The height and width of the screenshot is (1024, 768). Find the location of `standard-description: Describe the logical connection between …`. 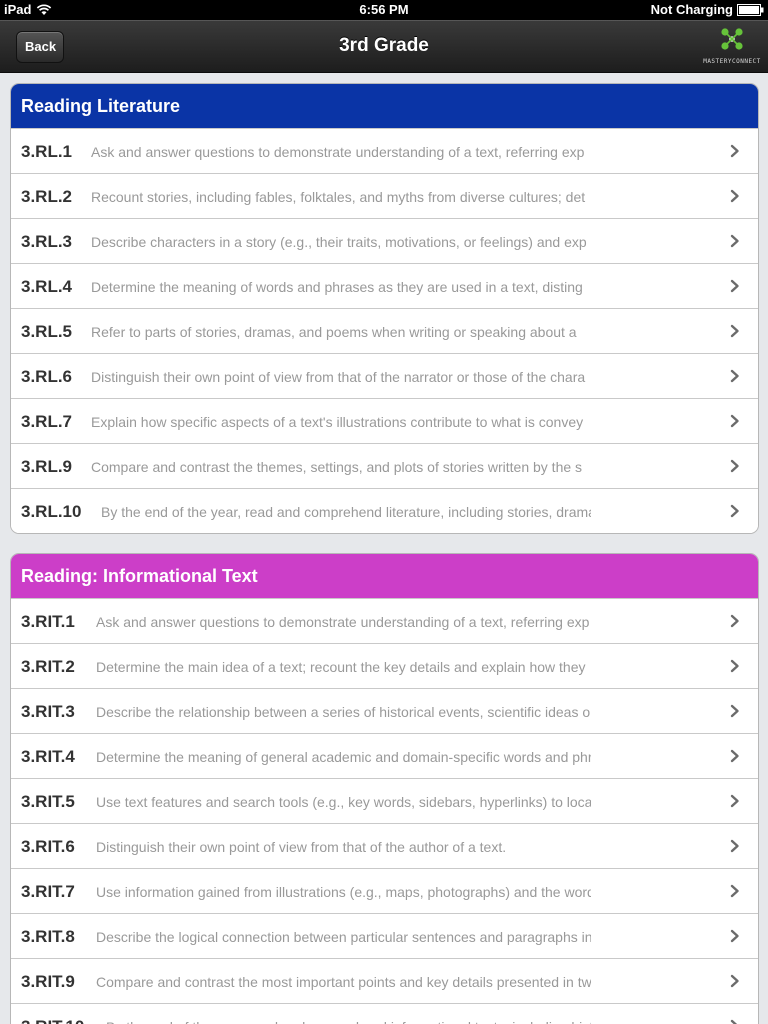

standard-description: Describe the logical connection between … is located at coordinates (343, 937).